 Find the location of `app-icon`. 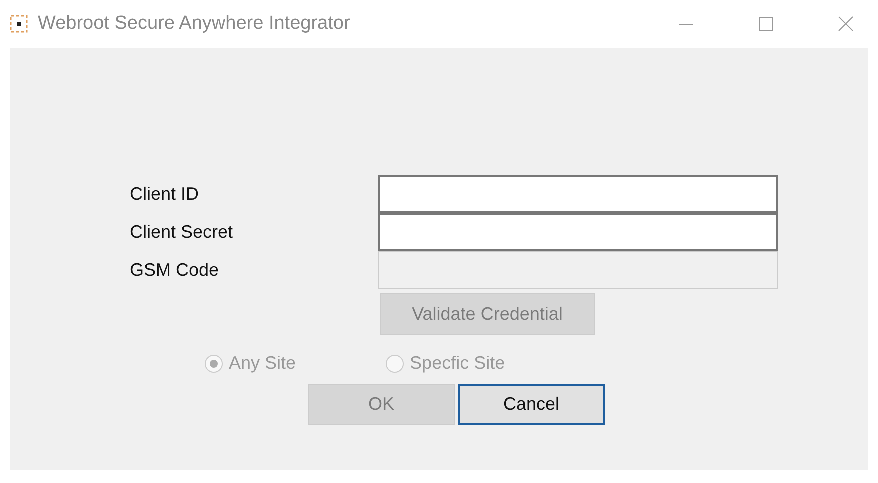

app-icon is located at coordinates (19, 24).